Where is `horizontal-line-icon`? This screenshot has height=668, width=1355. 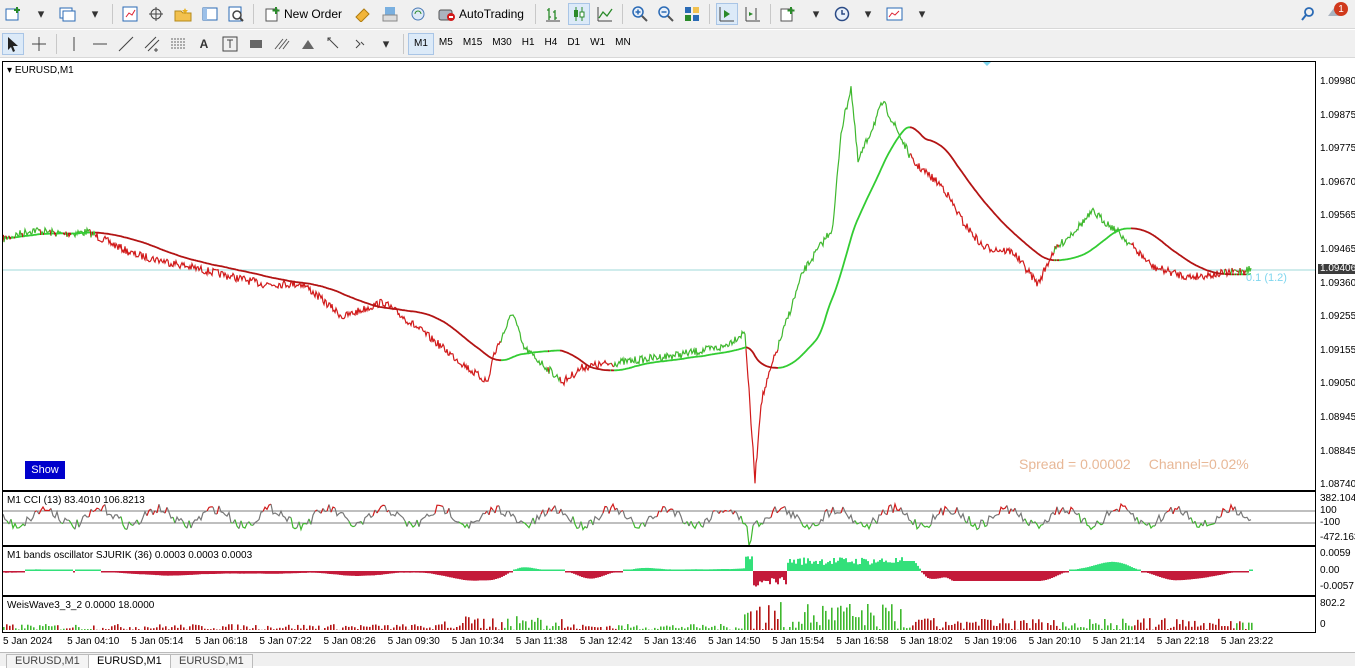
horizontal-line-icon is located at coordinates (100, 44).